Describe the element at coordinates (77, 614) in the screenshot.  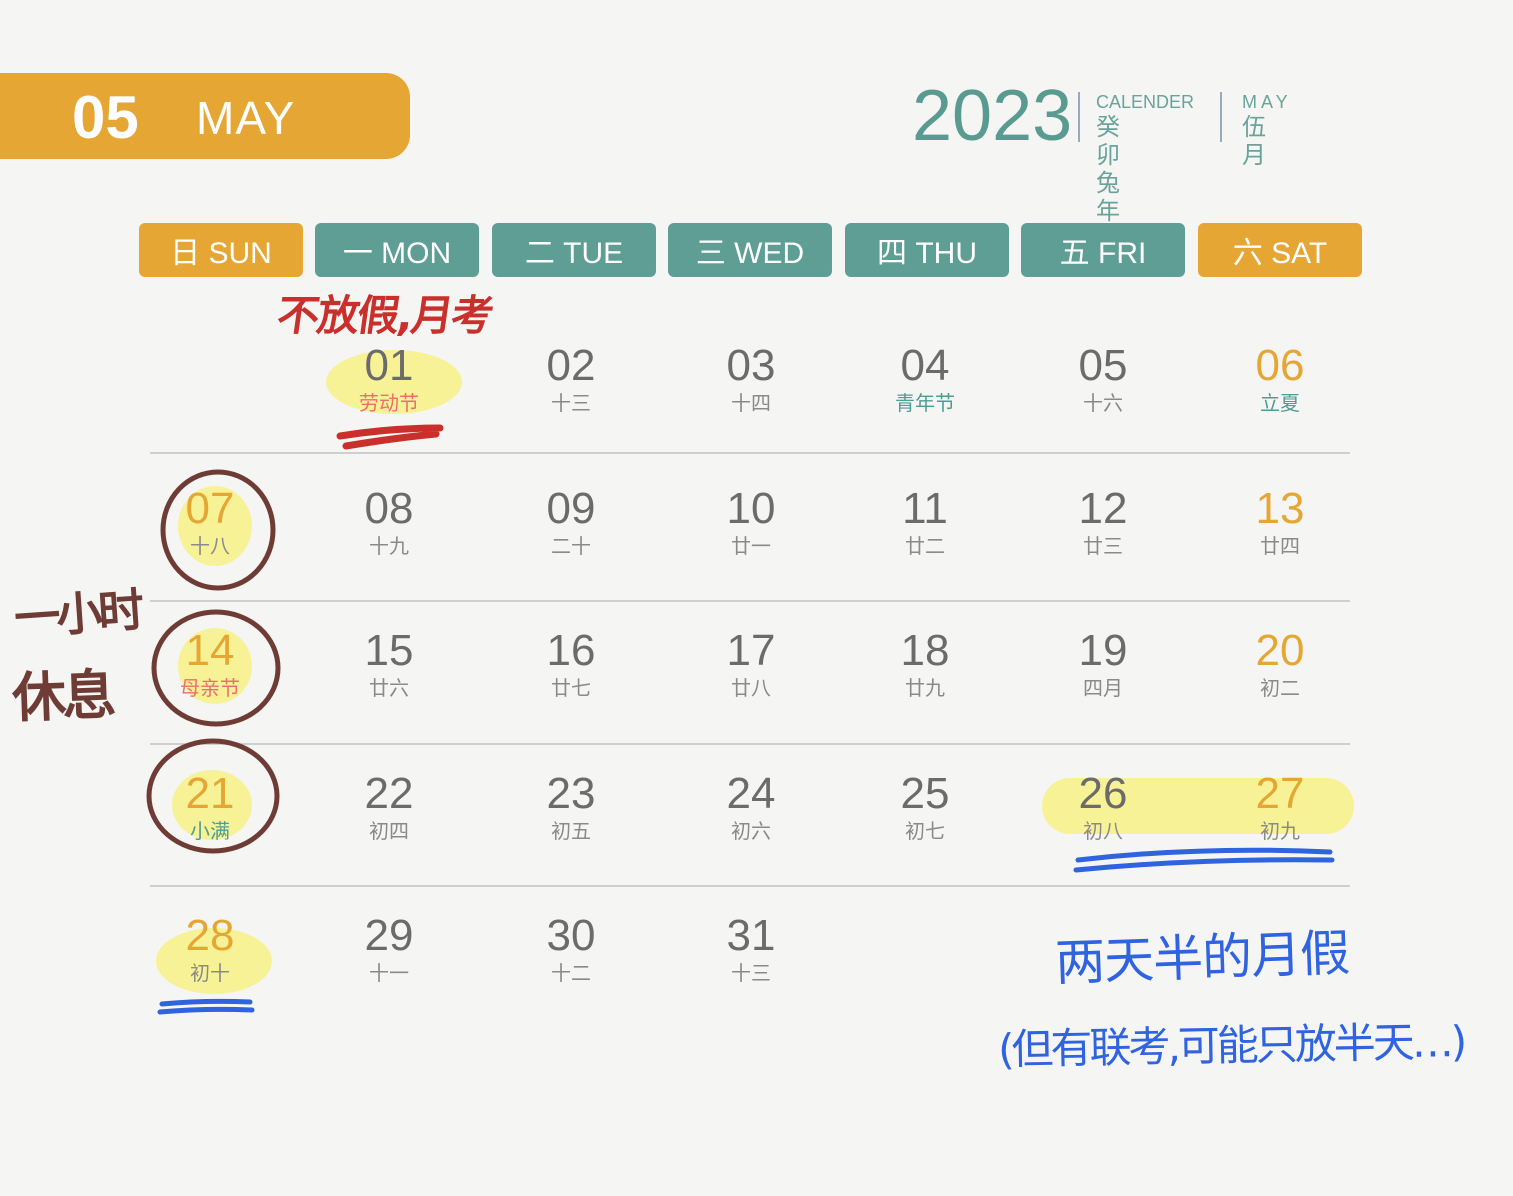
I see `note-one-hour: 一小时` at that location.